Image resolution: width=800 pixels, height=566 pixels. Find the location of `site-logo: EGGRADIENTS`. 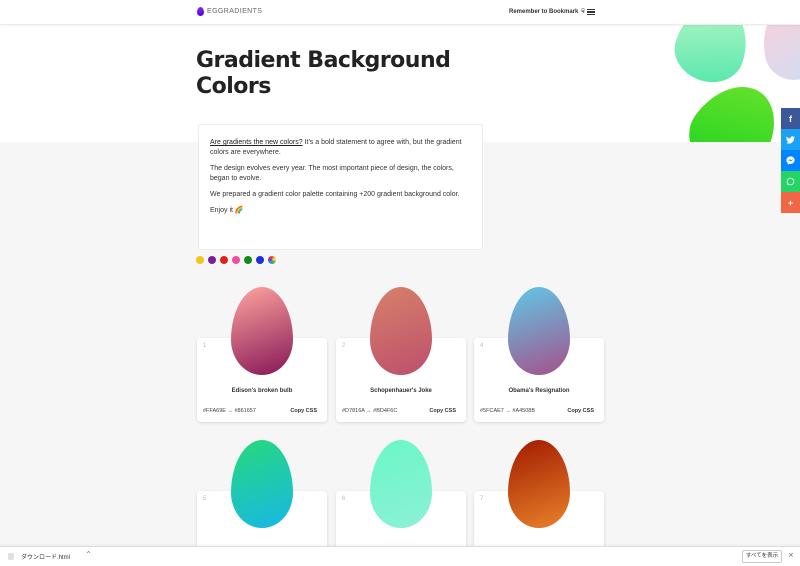

site-logo: EGGRADIENTS is located at coordinates (229, 11).